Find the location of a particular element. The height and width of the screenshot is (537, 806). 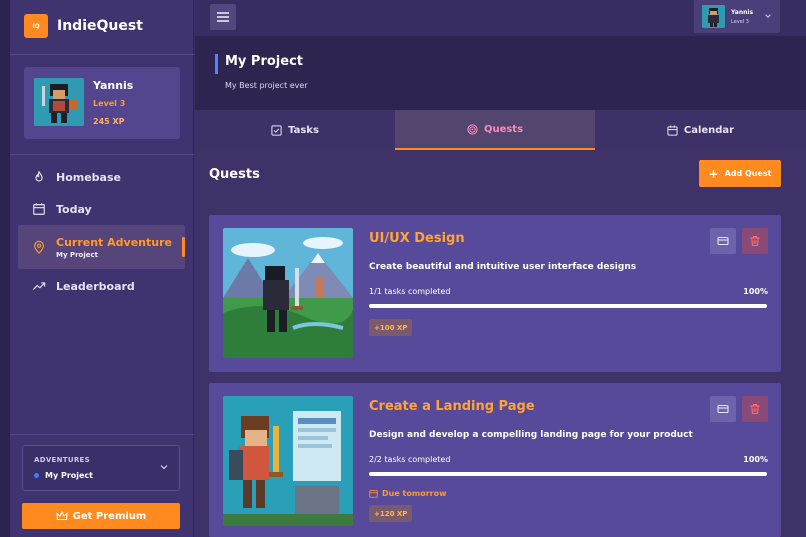

quest-task-count: 1/1 tasks completed is located at coordinates (410, 291).